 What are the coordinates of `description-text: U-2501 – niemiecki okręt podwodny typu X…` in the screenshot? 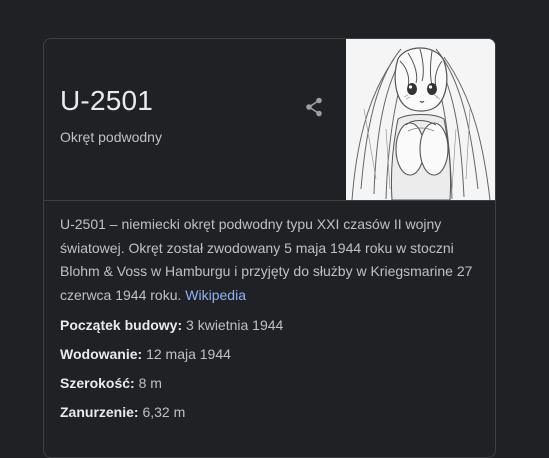 It's located at (266, 259).